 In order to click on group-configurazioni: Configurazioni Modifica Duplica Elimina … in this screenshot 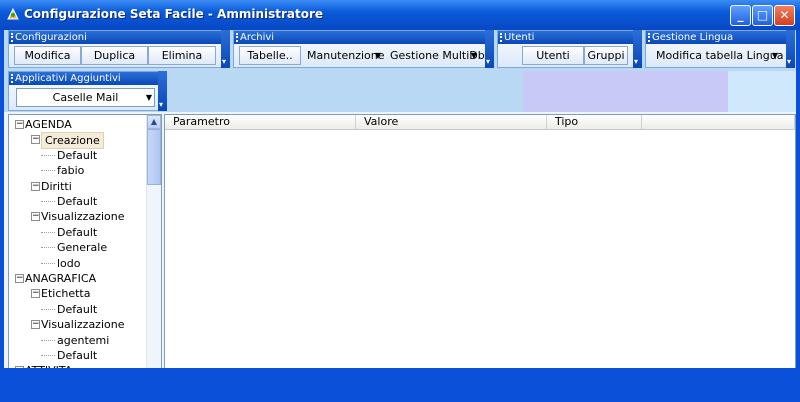, I will do `click(119, 49)`.